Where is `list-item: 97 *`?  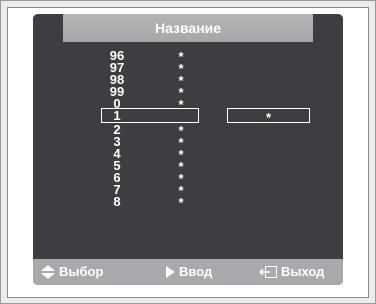
list-item: 97 * is located at coordinates (188, 68).